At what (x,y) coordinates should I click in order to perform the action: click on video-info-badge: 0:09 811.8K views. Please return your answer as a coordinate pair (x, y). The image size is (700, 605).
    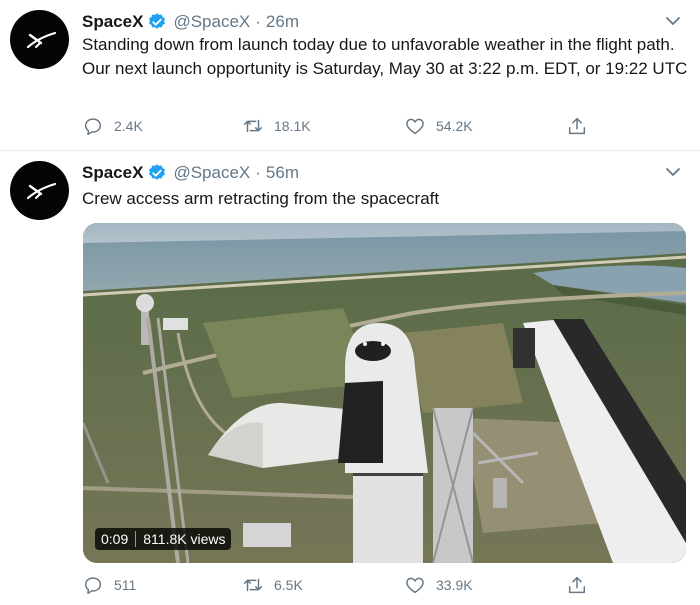
    Looking at the image, I should click on (163, 539).